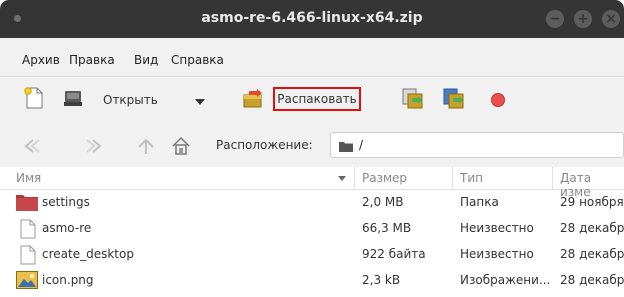  Describe the element at coordinates (387, 228) in the screenshot. I see `file-size: 66,3 MB` at that location.